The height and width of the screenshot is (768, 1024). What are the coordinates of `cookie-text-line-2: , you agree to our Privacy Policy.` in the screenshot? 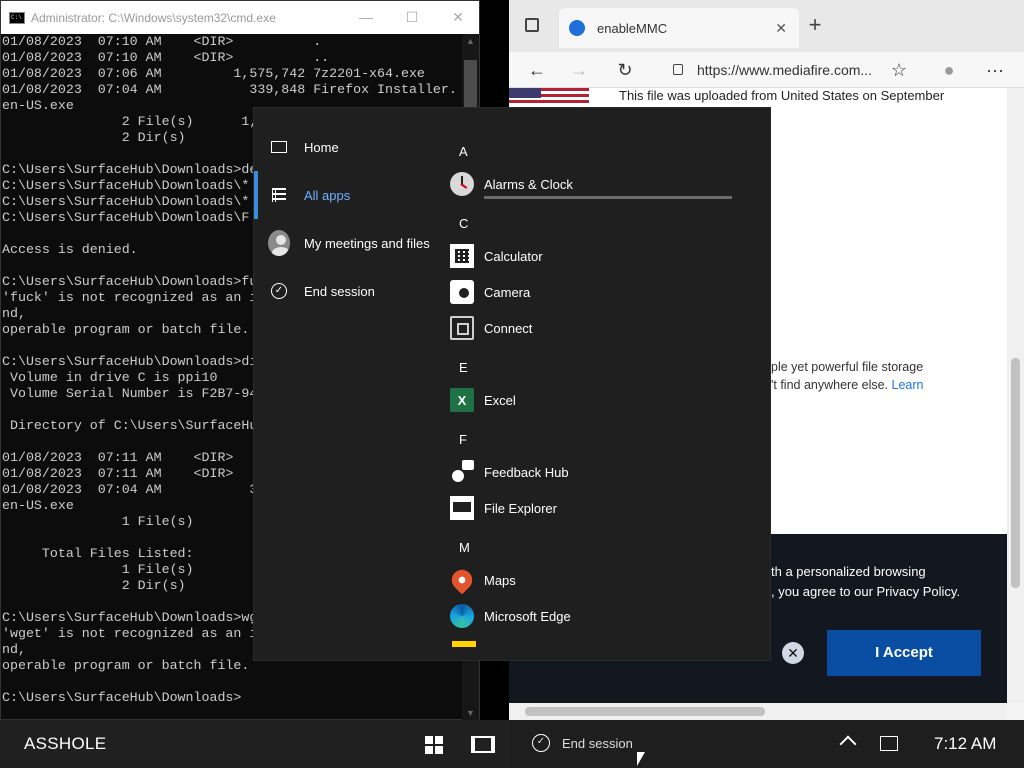 It's located at (866, 591).